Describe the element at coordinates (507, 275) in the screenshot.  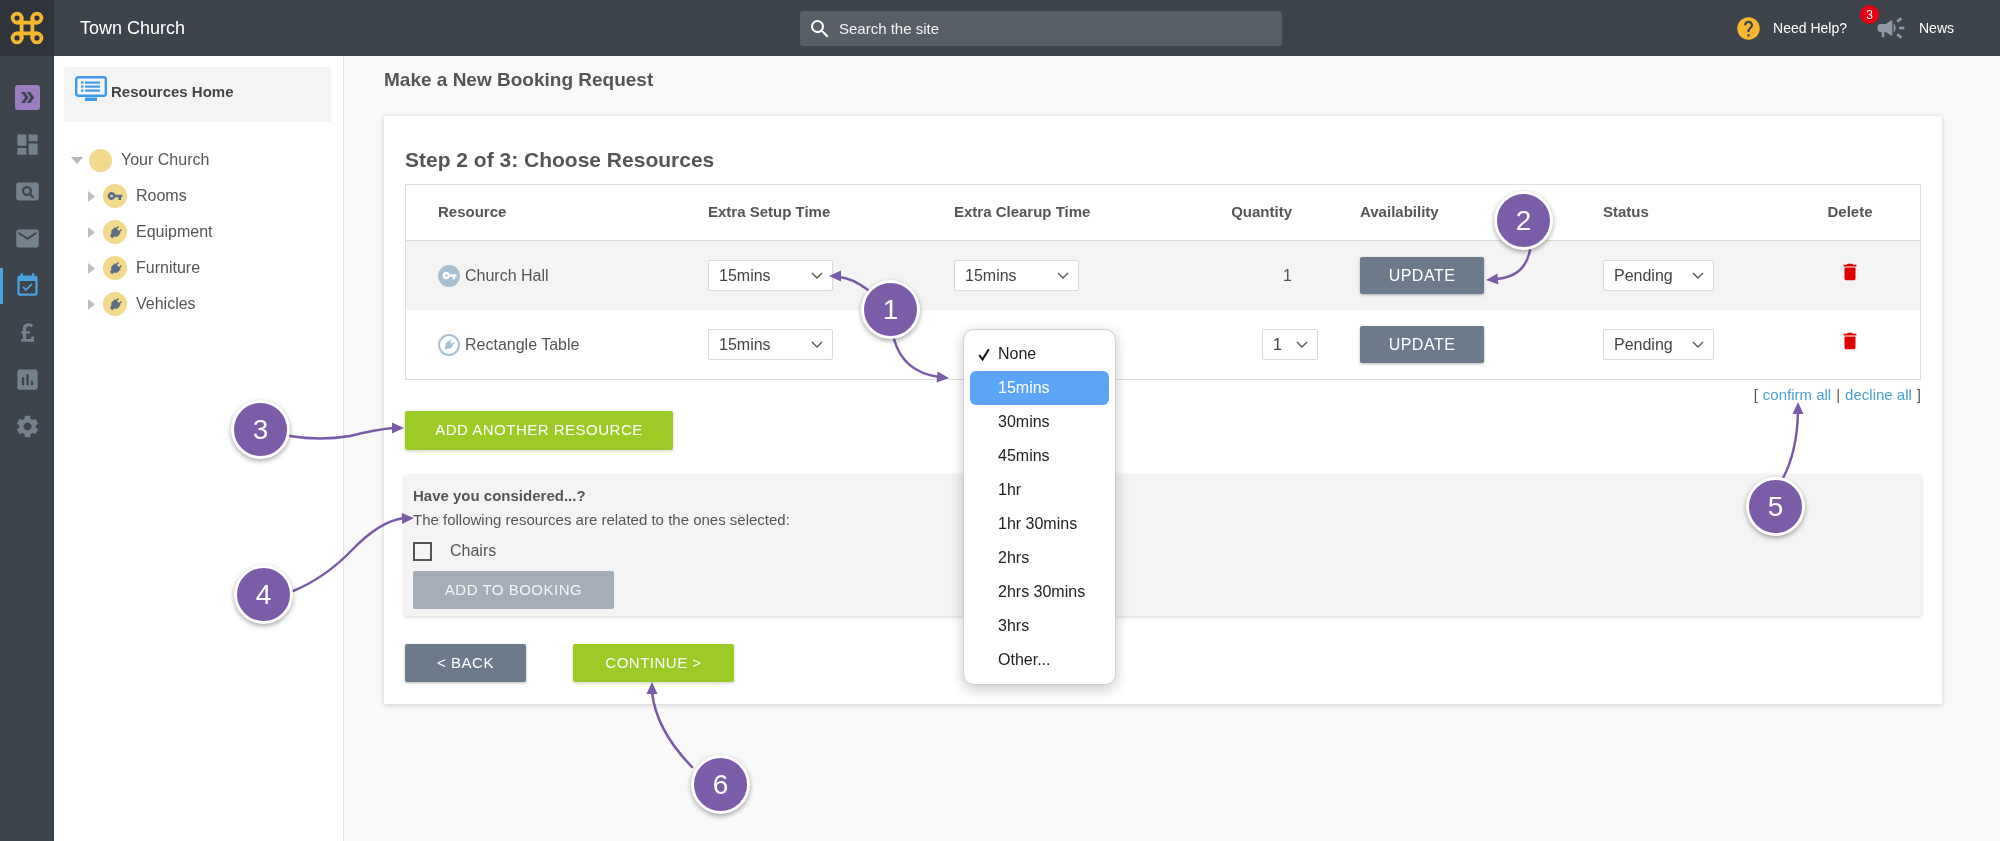
I see `resource-name: Church Hall` at that location.